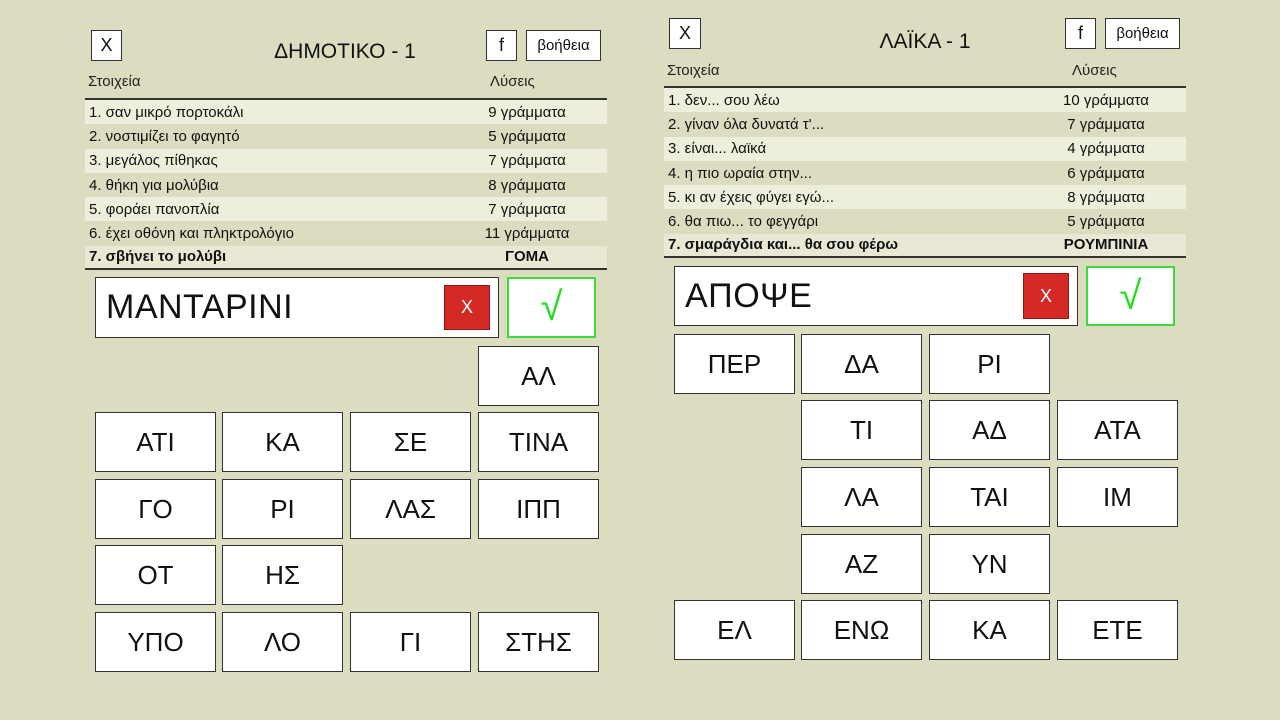  What do you see at coordinates (166, 112) in the screenshot?
I see `clue-text: 1. σαν μικρό πορτοκάλι` at bounding box center [166, 112].